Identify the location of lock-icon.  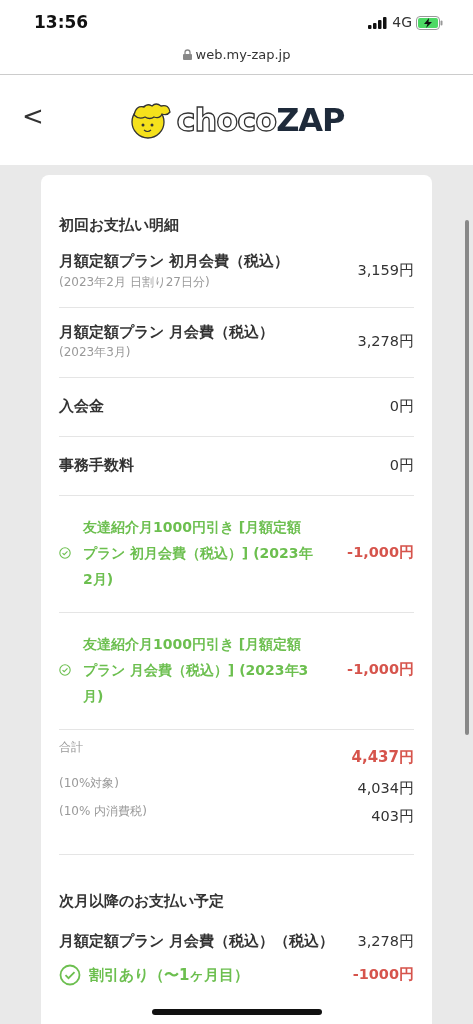
(187, 54).